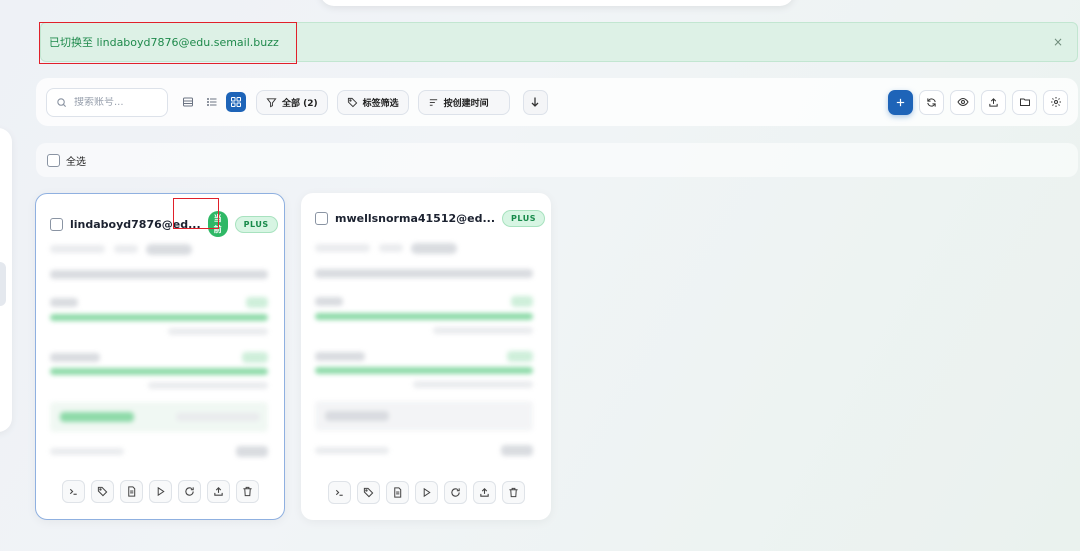 The width and height of the screenshot is (1080, 551). What do you see at coordinates (978, 102) in the screenshot?
I see `toolbar-actions` at bounding box center [978, 102].